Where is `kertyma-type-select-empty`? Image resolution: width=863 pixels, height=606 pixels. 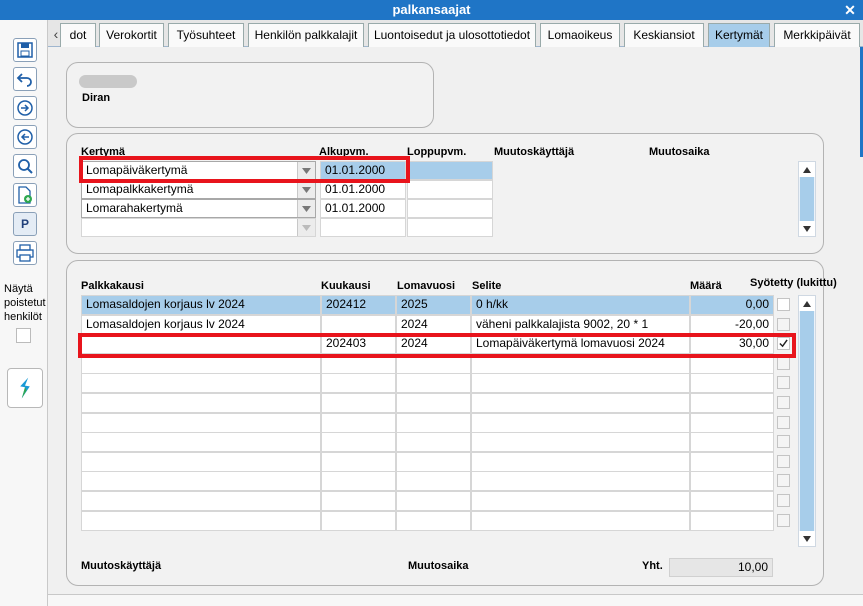
kertyma-type-select-empty is located at coordinates (198, 227).